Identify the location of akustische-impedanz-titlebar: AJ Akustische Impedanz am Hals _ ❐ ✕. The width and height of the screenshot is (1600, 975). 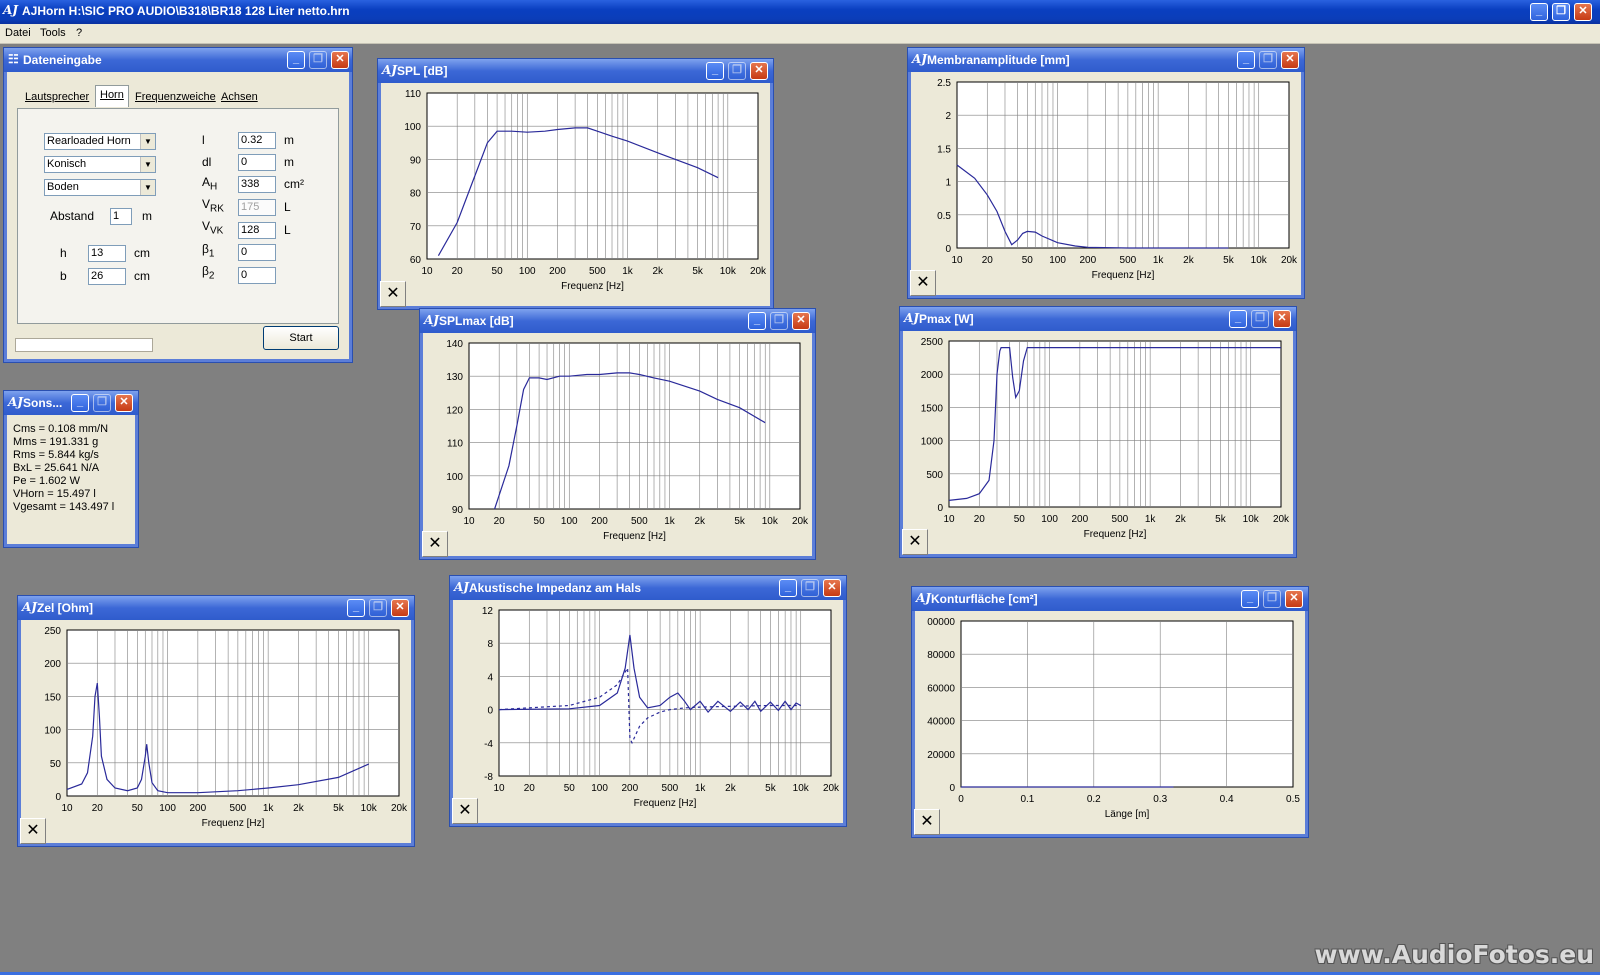
(648, 588).